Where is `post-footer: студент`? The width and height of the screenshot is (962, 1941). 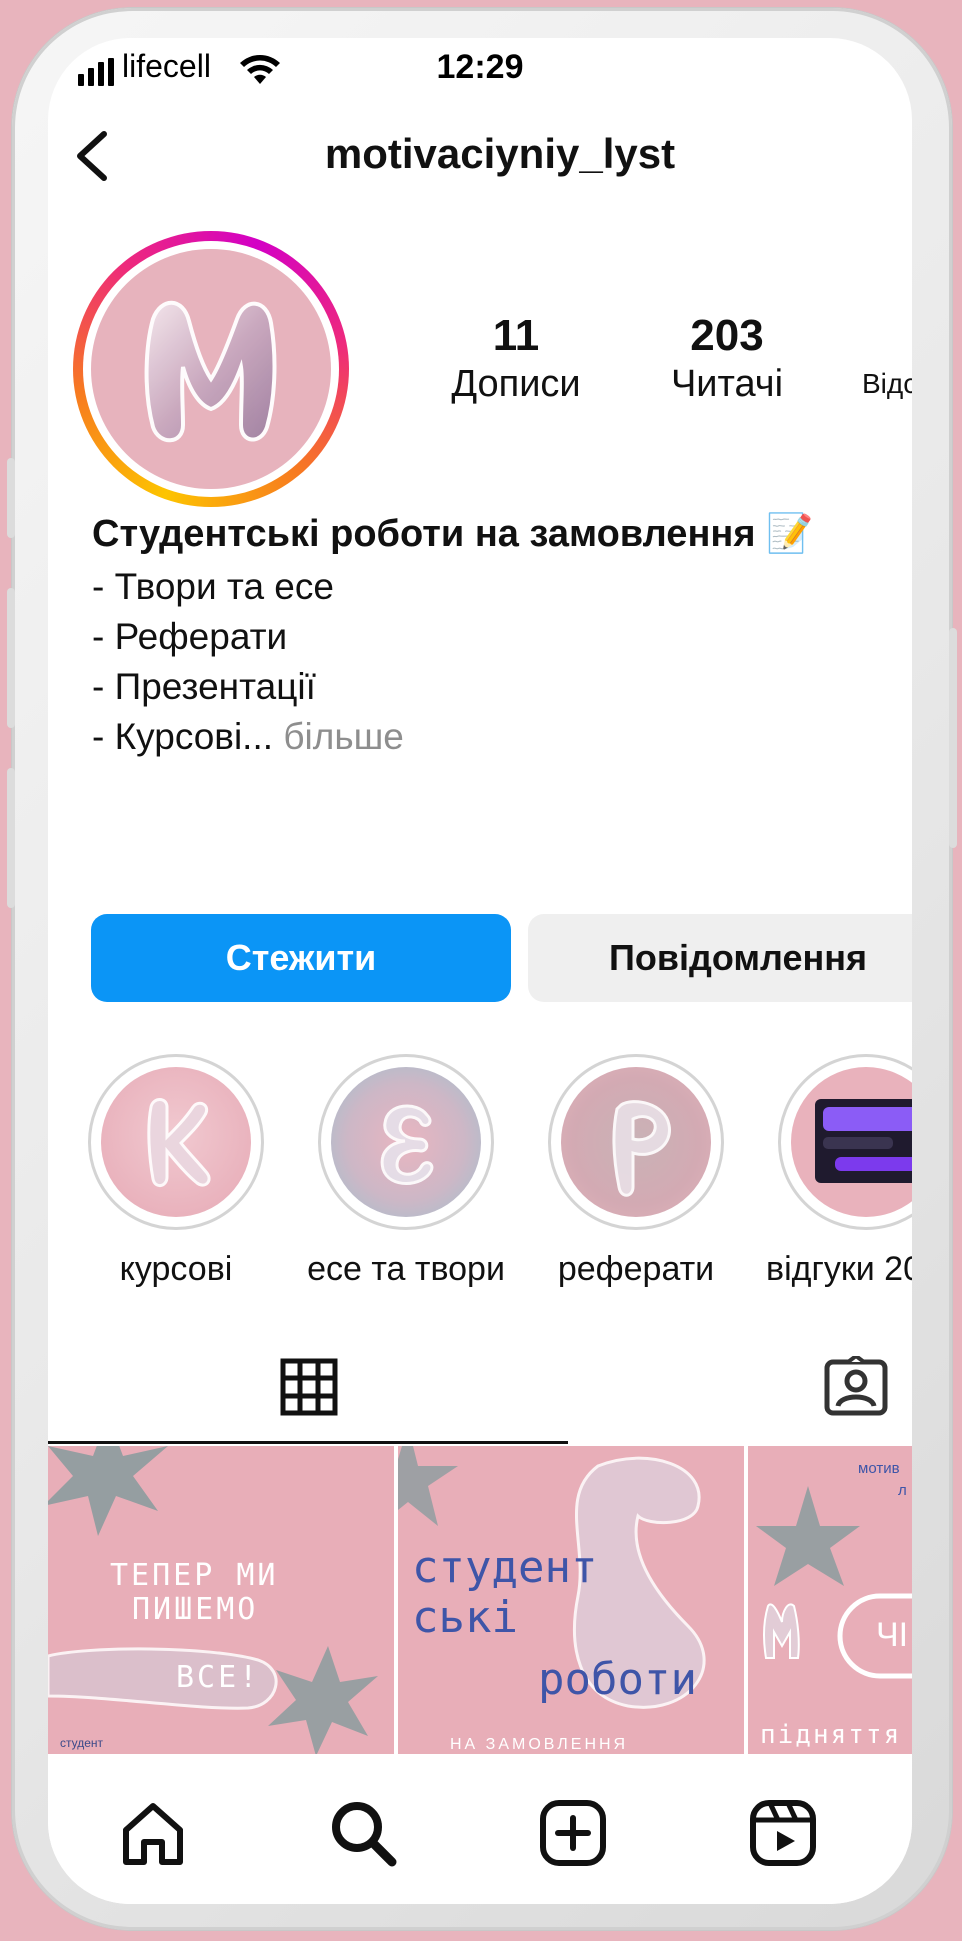 post-footer: студент is located at coordinates (82, 1743).